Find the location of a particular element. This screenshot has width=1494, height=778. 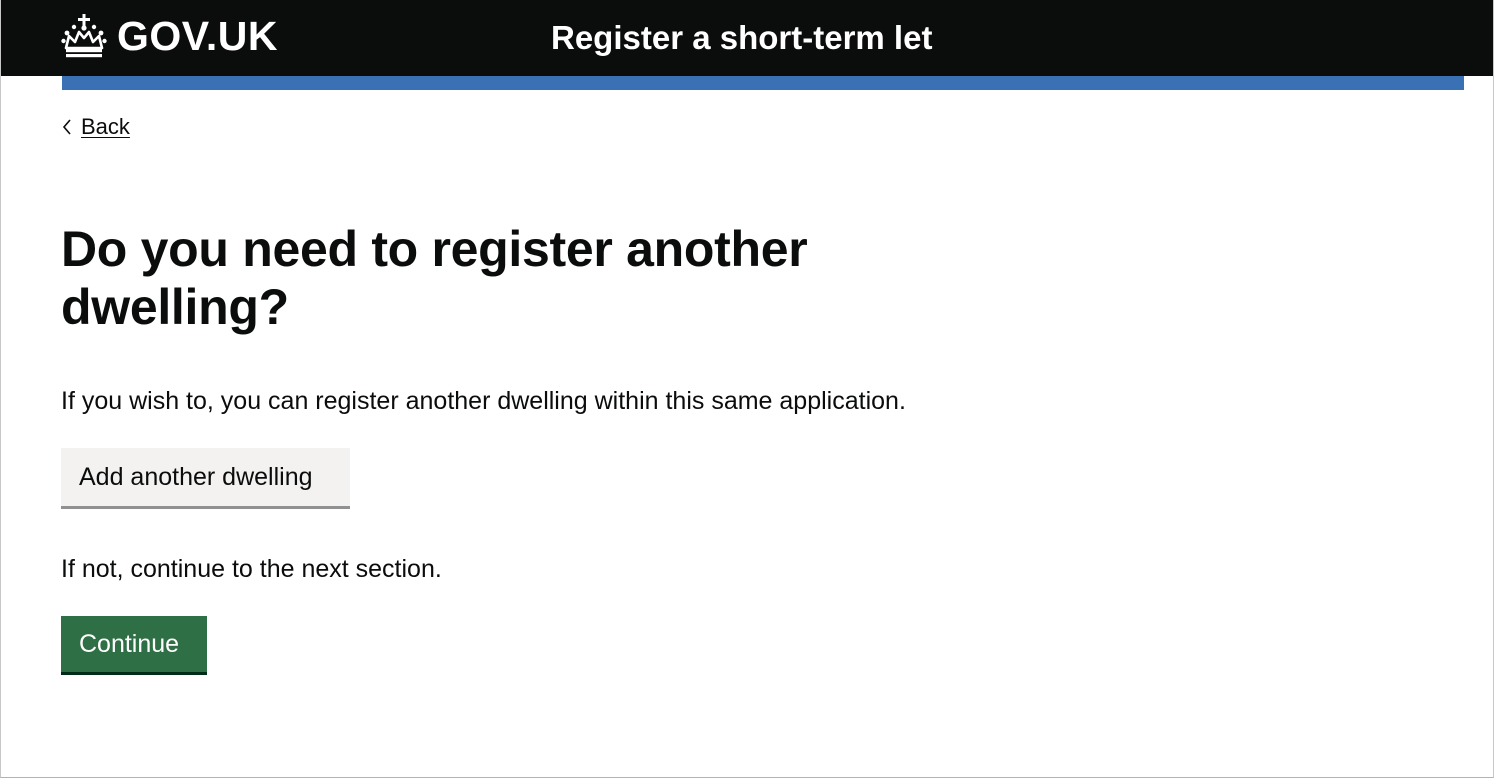

continue-button: Continue is located at coordinates (134, 644).